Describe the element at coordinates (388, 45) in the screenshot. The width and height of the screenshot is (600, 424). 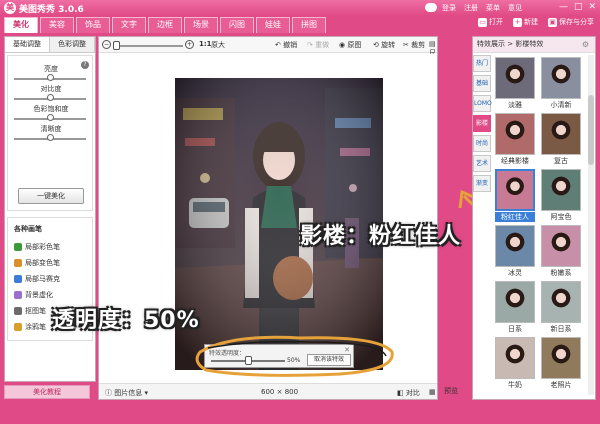
I see `rotate-label: 旋转` at that location.